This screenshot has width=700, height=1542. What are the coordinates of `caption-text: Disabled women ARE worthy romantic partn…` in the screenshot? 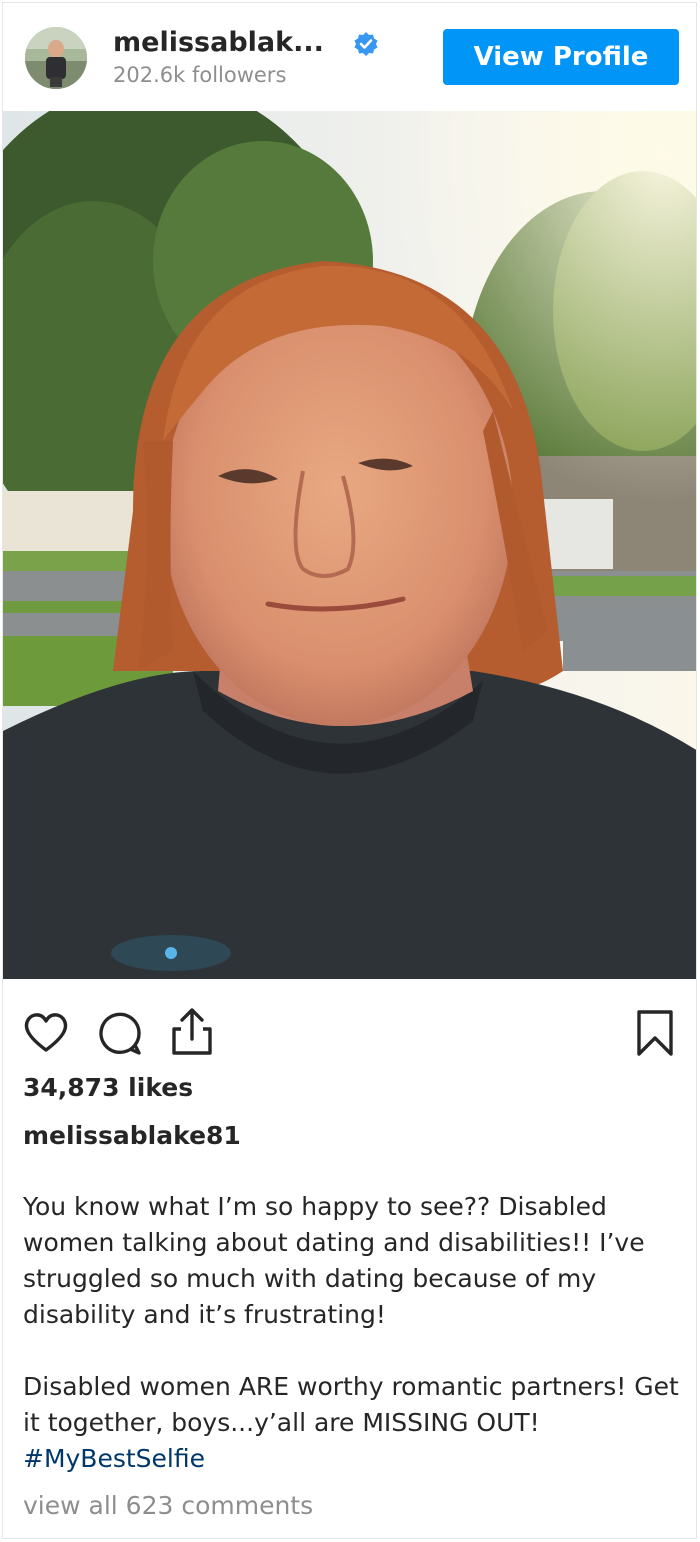 It's located at (351, 1404).